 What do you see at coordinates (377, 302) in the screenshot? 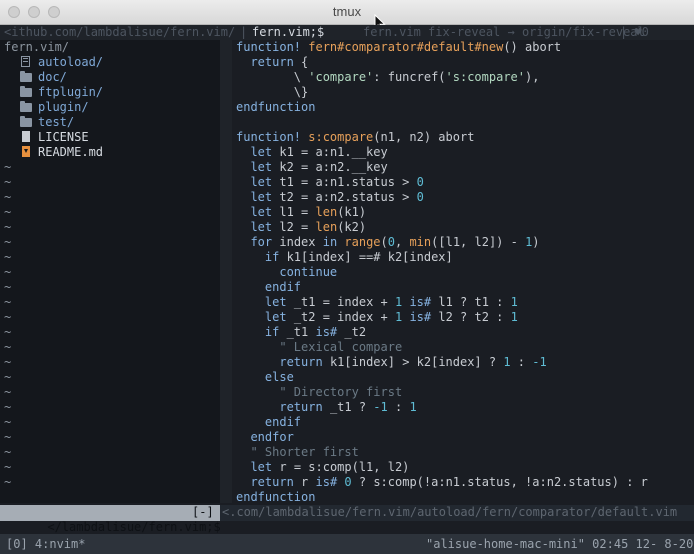
I see `code-line: let _t1 = index + 1 is# l1 ? t1 : 1` at bounding box center [377, 302].